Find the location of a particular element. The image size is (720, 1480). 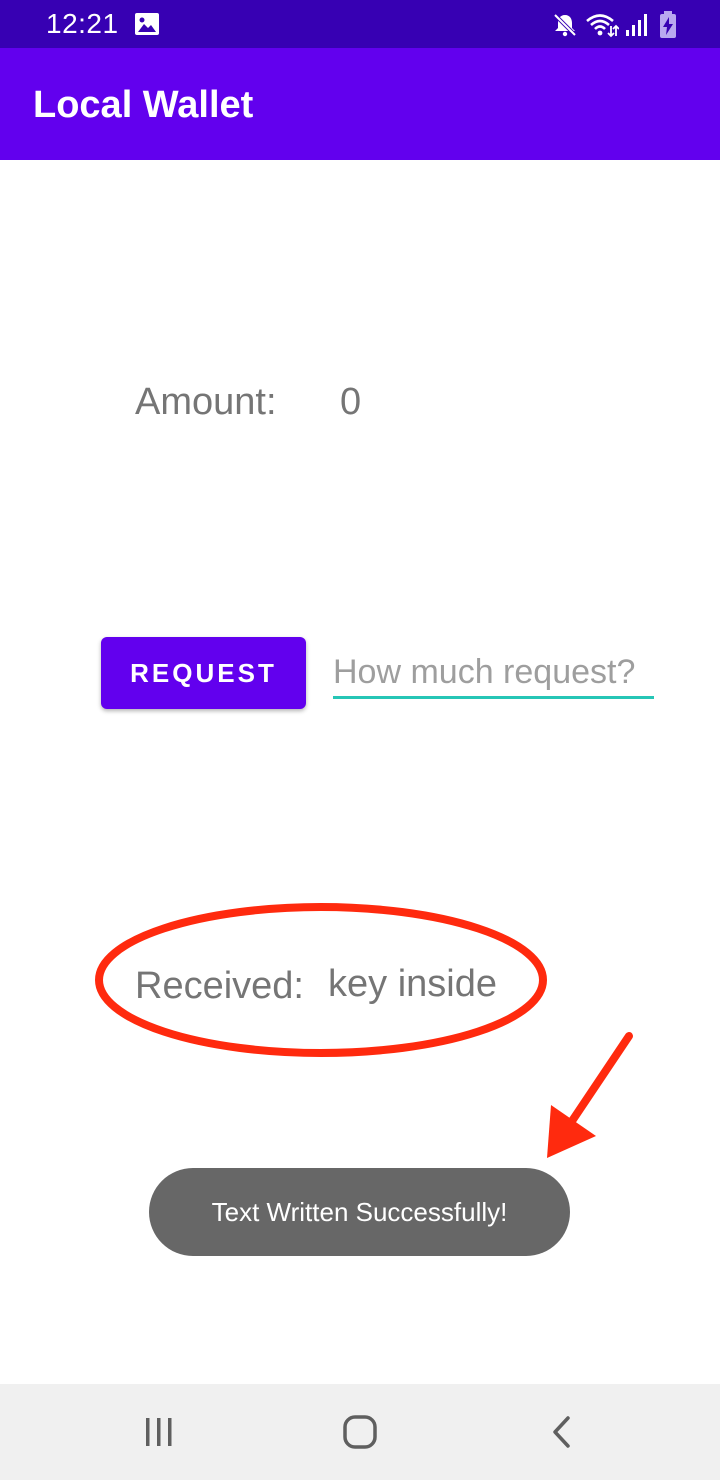

amount-label: Amount: is located at coordinates (206, 402).